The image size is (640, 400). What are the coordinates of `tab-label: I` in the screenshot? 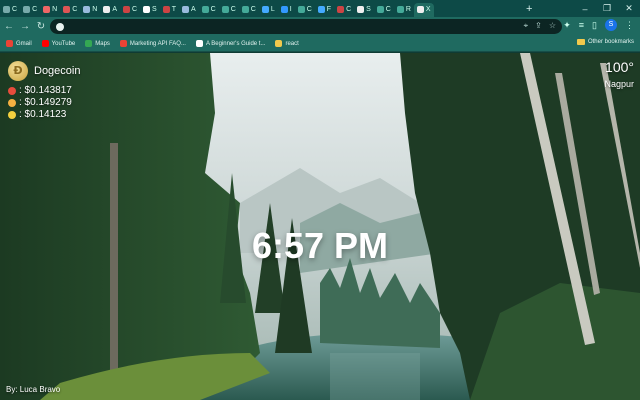 It's located at (290, 9).